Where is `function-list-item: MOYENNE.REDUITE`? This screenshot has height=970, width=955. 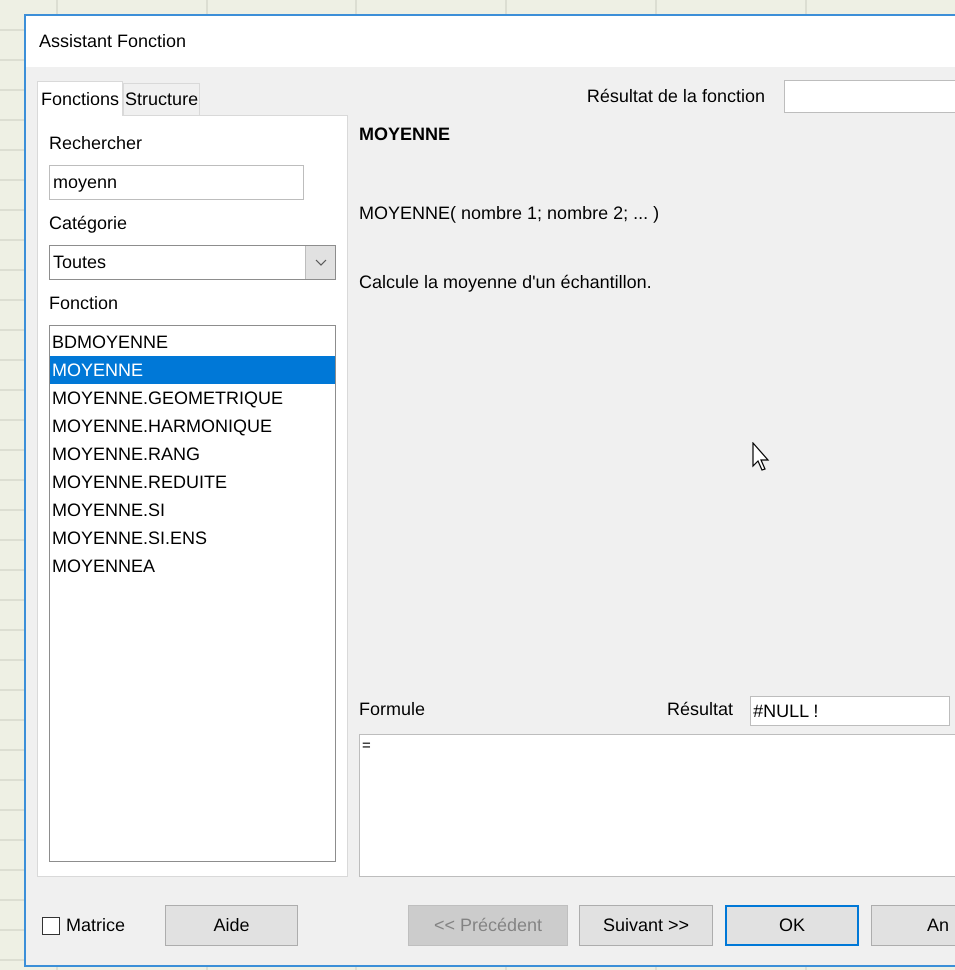
function-list-item: MOYENNE.REDUITE is located at coordinates (192, 482).